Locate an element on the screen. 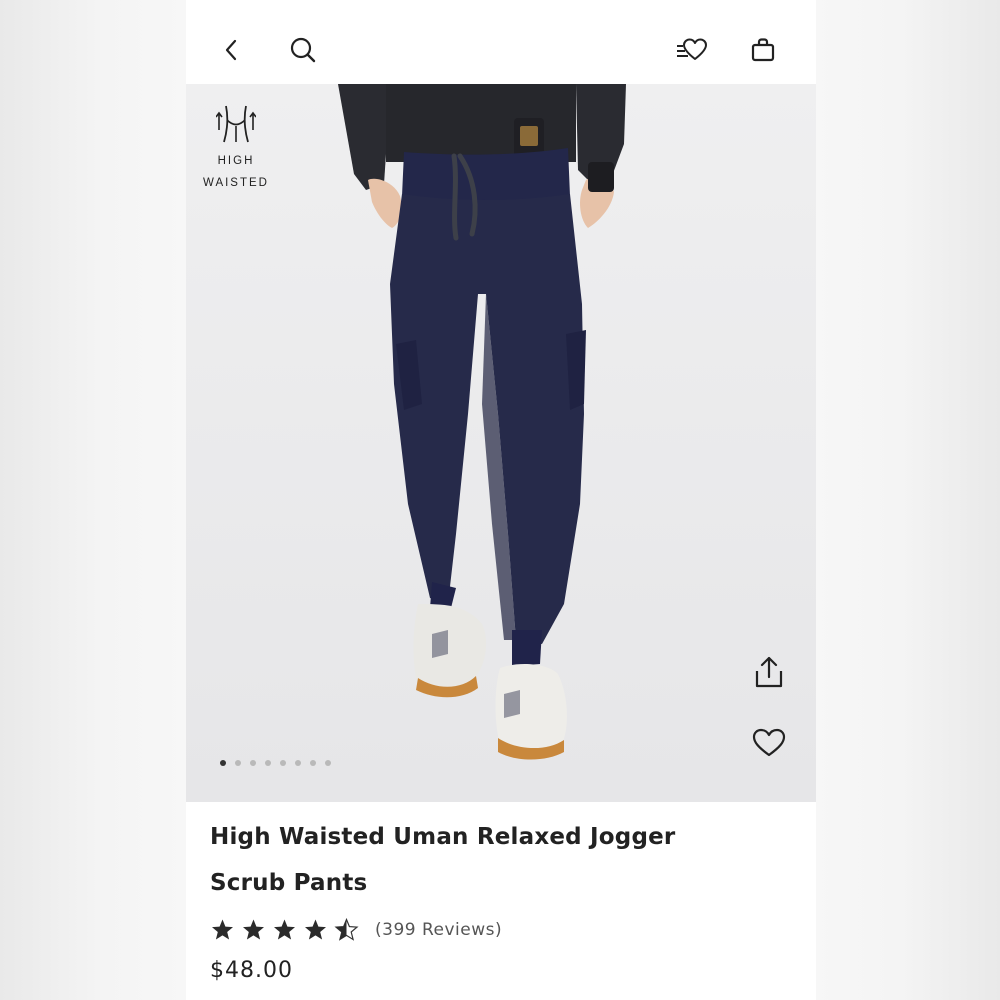  rating-row: (399 Reviews) is located at coordinates (505, 930).